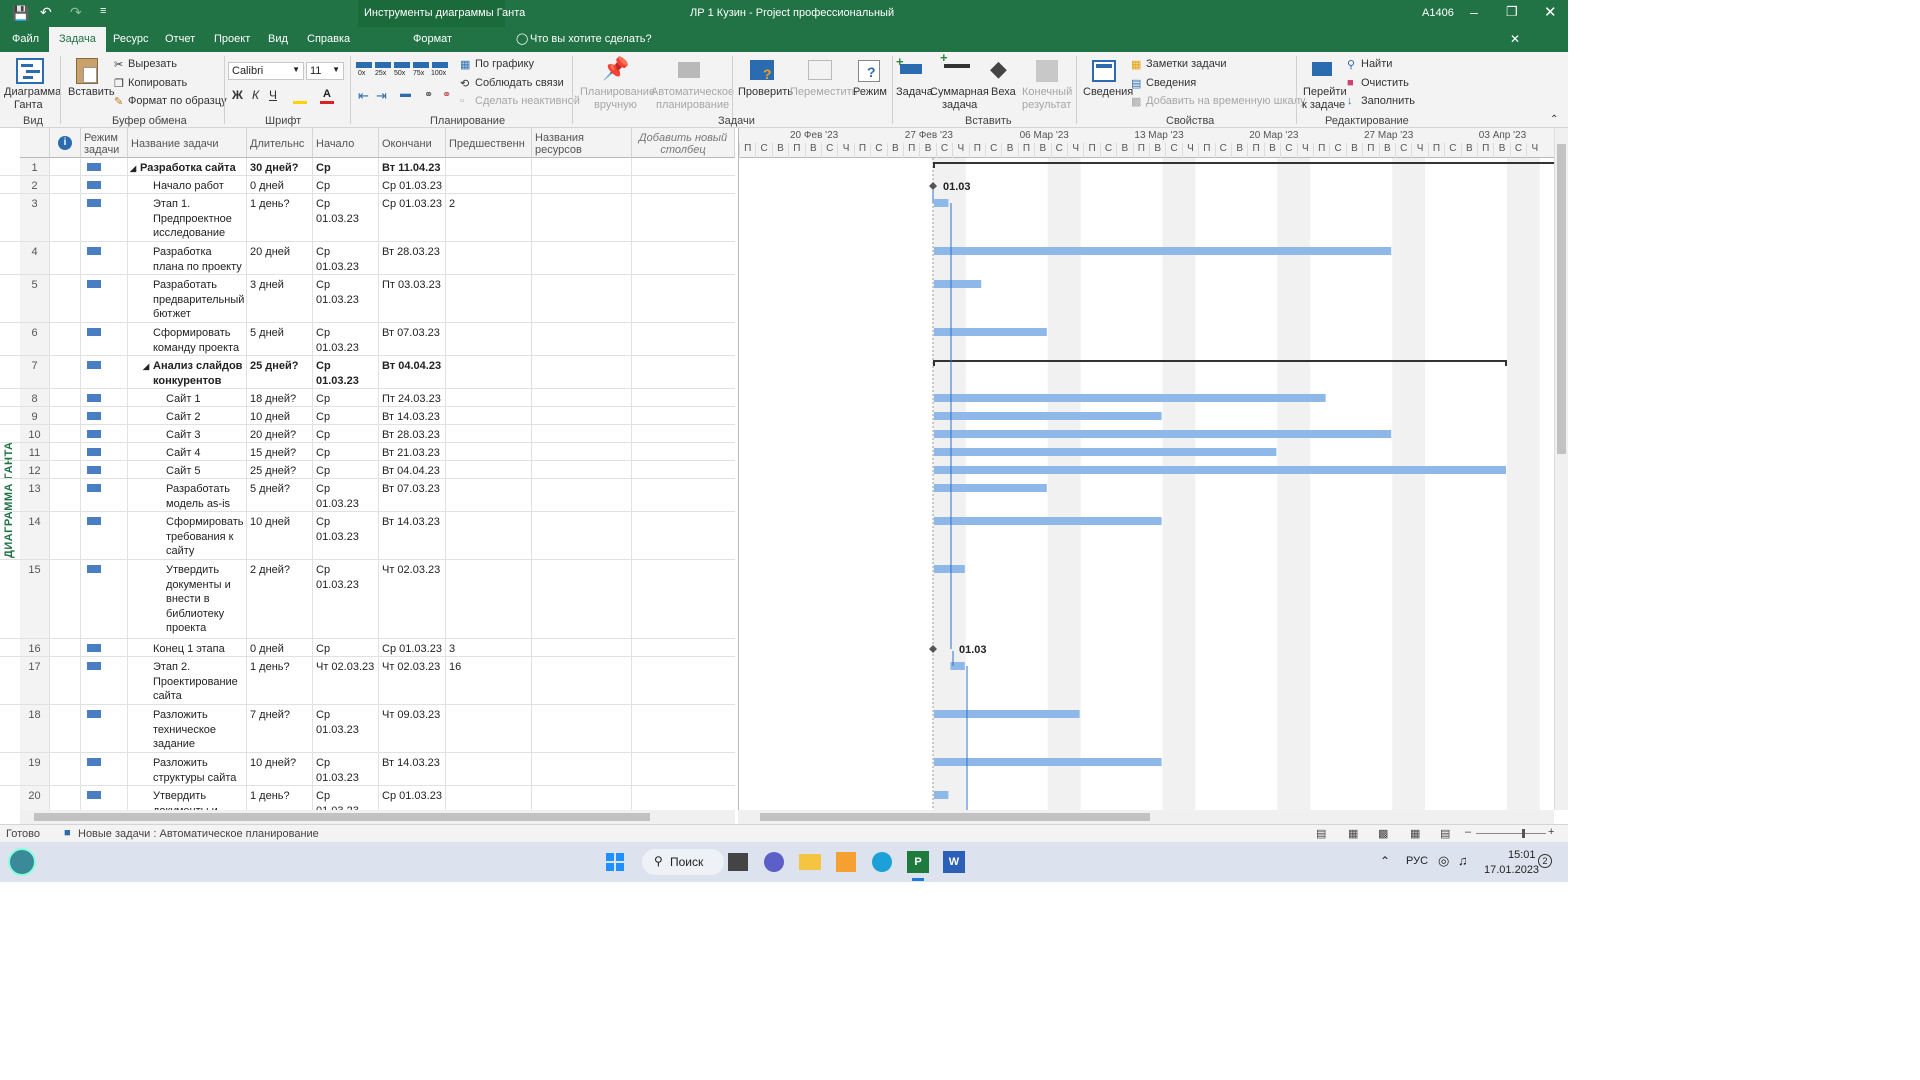 Image resolution: width=1920 pixels, height=1080 pixels. What do you see at coordinates (280, 217) in the screenshot?
I see `duration-cell: 1 день?` at bounding box center [280, 217].